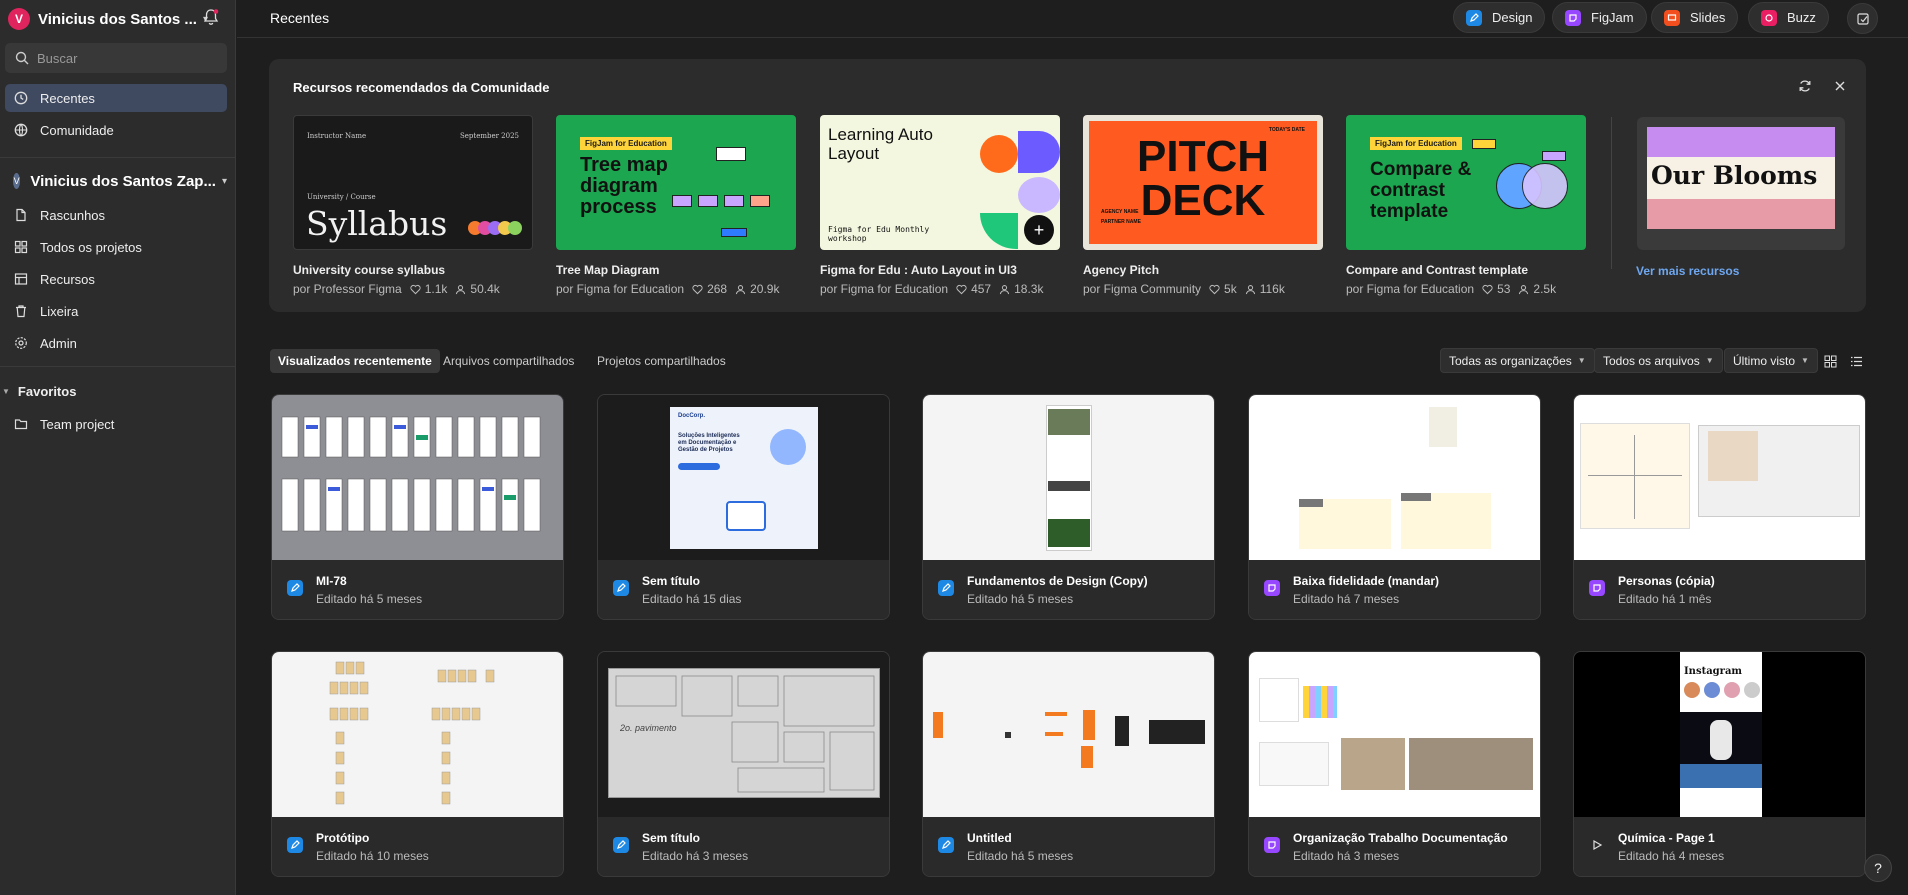  What do you see at coordinates (6, 391) in the screenshot?
I see `chevron-down-icon: ▼` at bounding box center [6, 391].